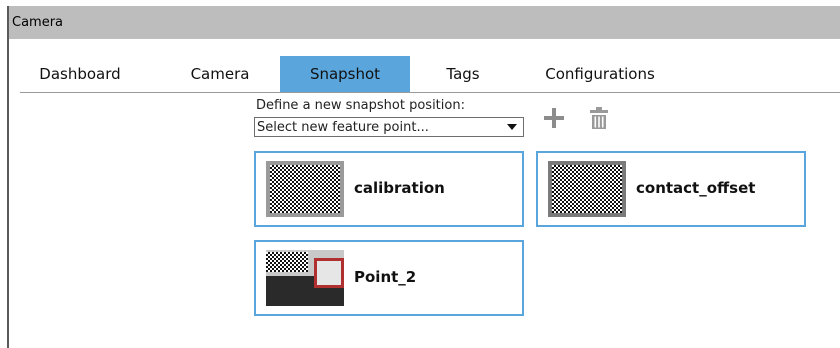  I want to click on snapshot-card-label: contact_offset, so click(696, 188).